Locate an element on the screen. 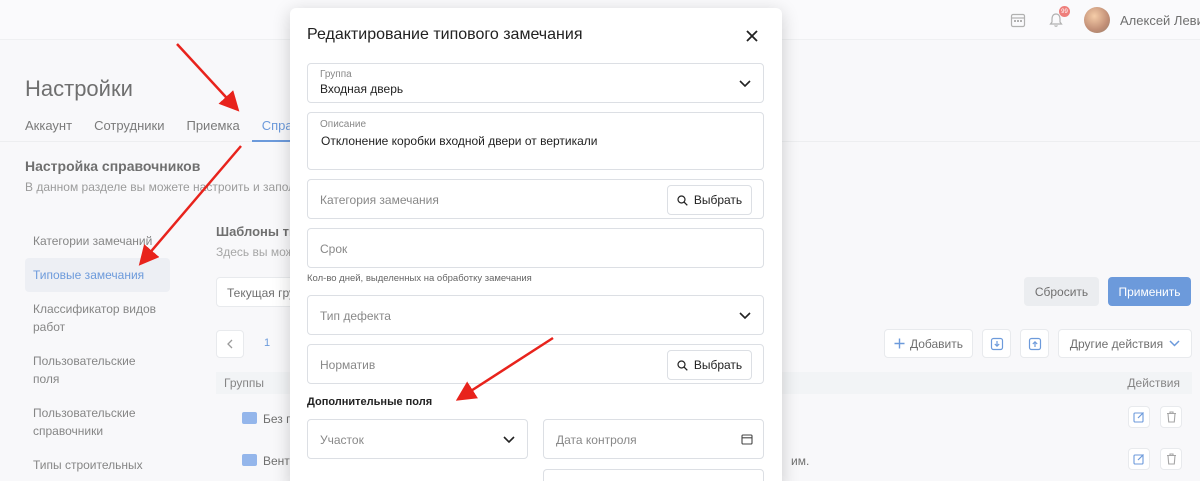 The width and height of the screenshot is (1200, 481). control-date-input: Дата контроля is located at coordinates (653, 439).